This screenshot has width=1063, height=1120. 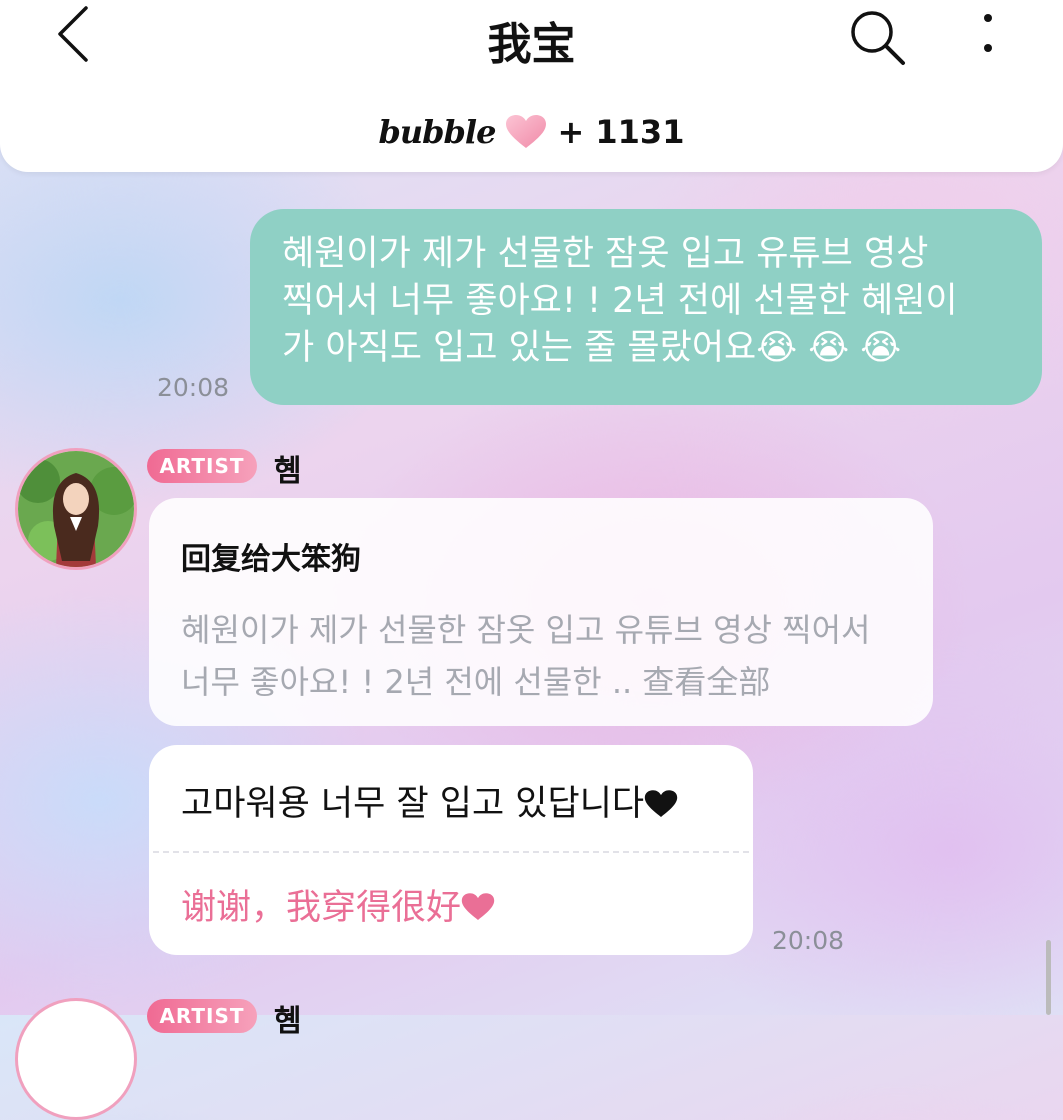 I want to click on bubble-count: + 1131, so click(x=621, y=132).